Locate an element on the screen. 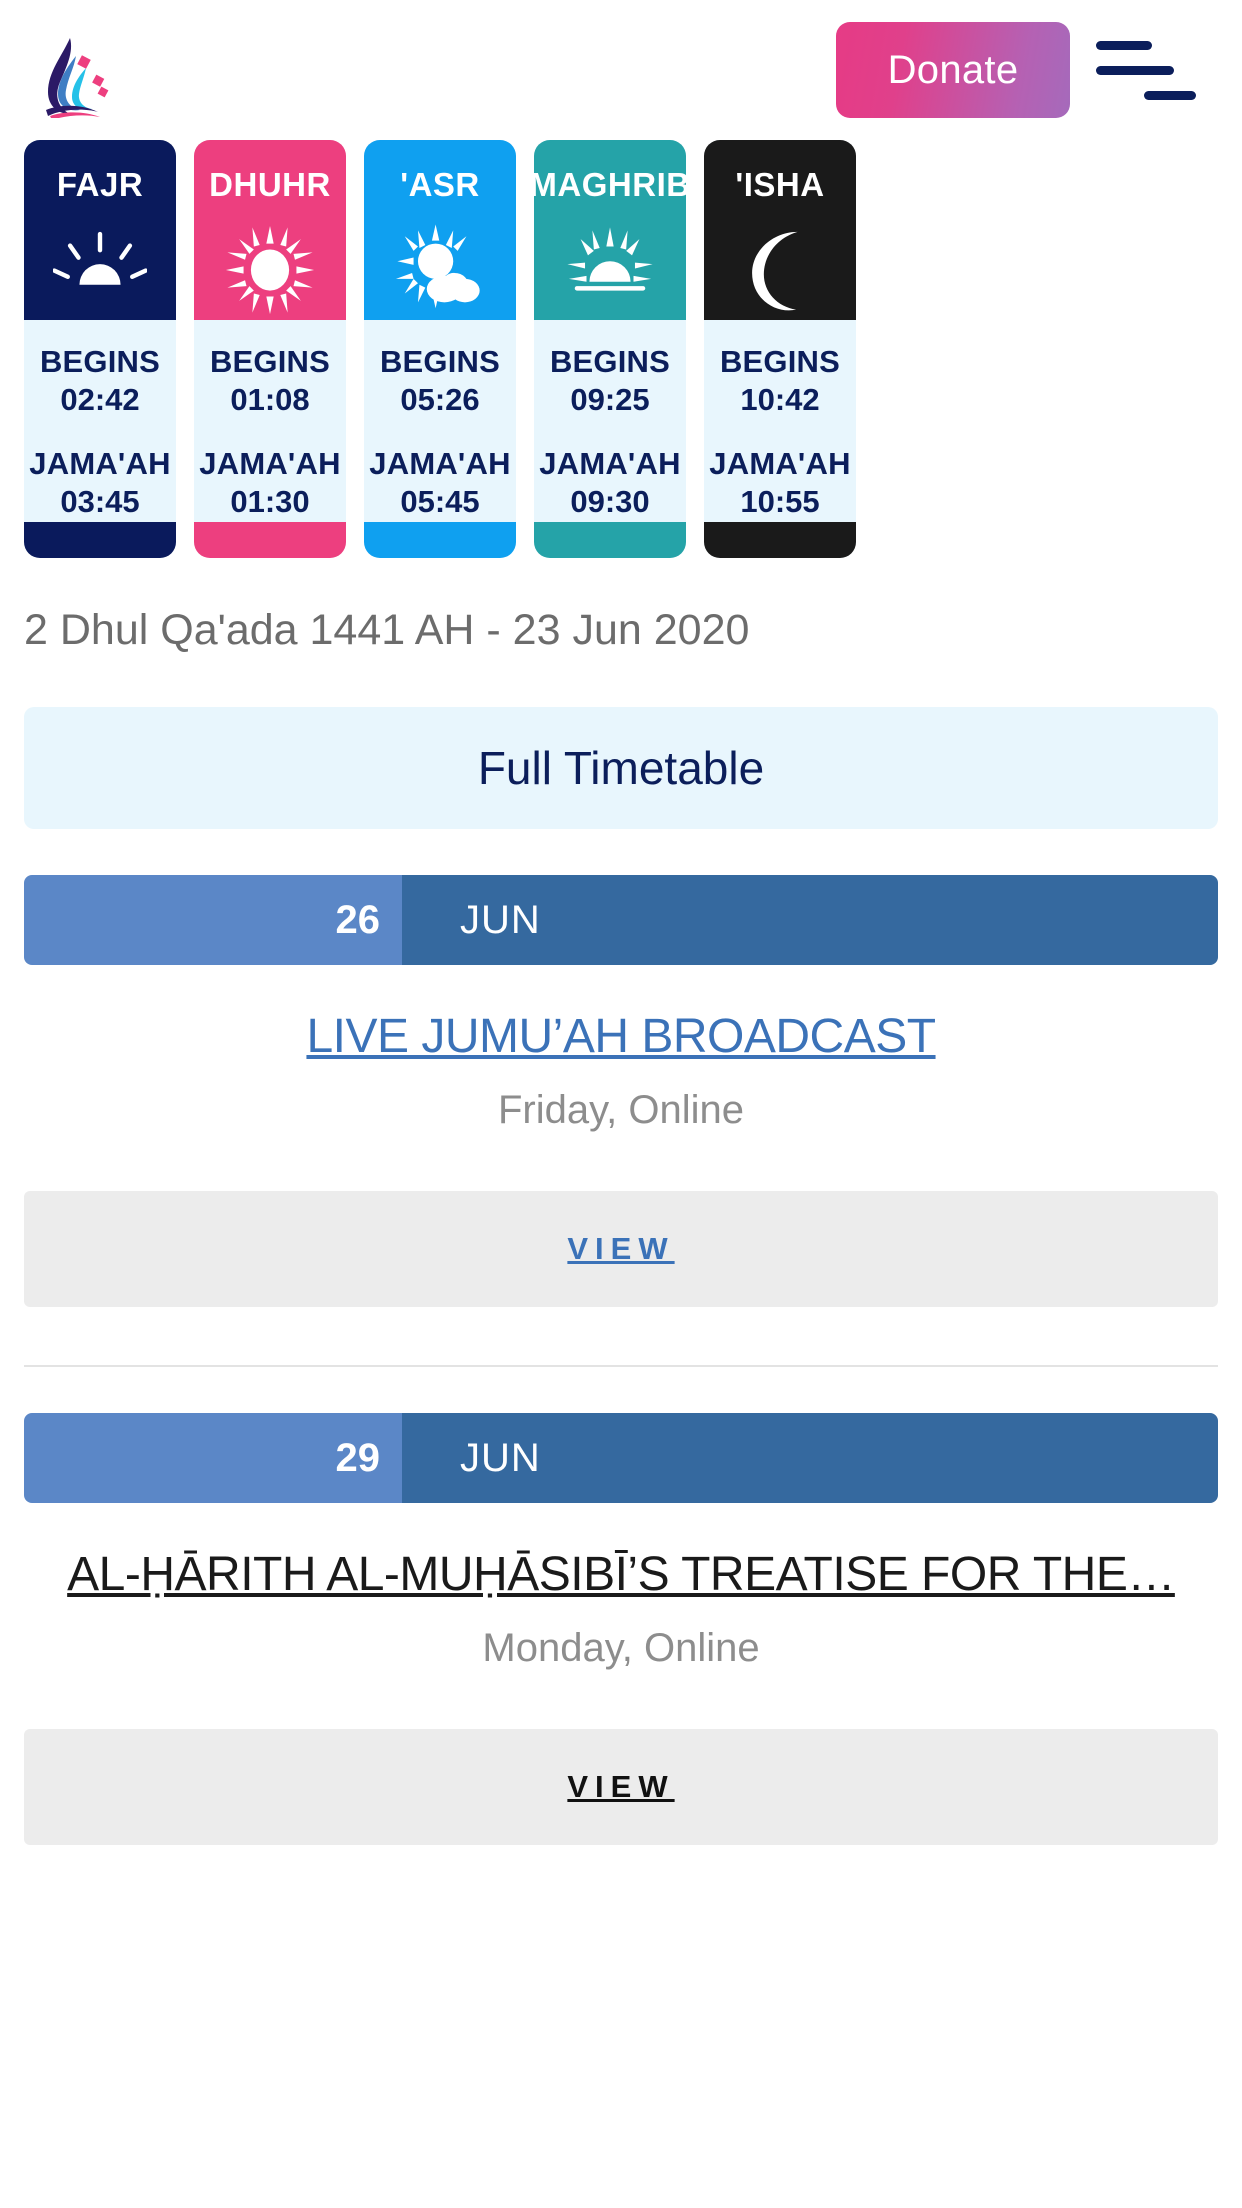 The width and height of the screenshot is (1242, 2208). prayer-card-header: 'ASR is located at coordinates (440, 230).